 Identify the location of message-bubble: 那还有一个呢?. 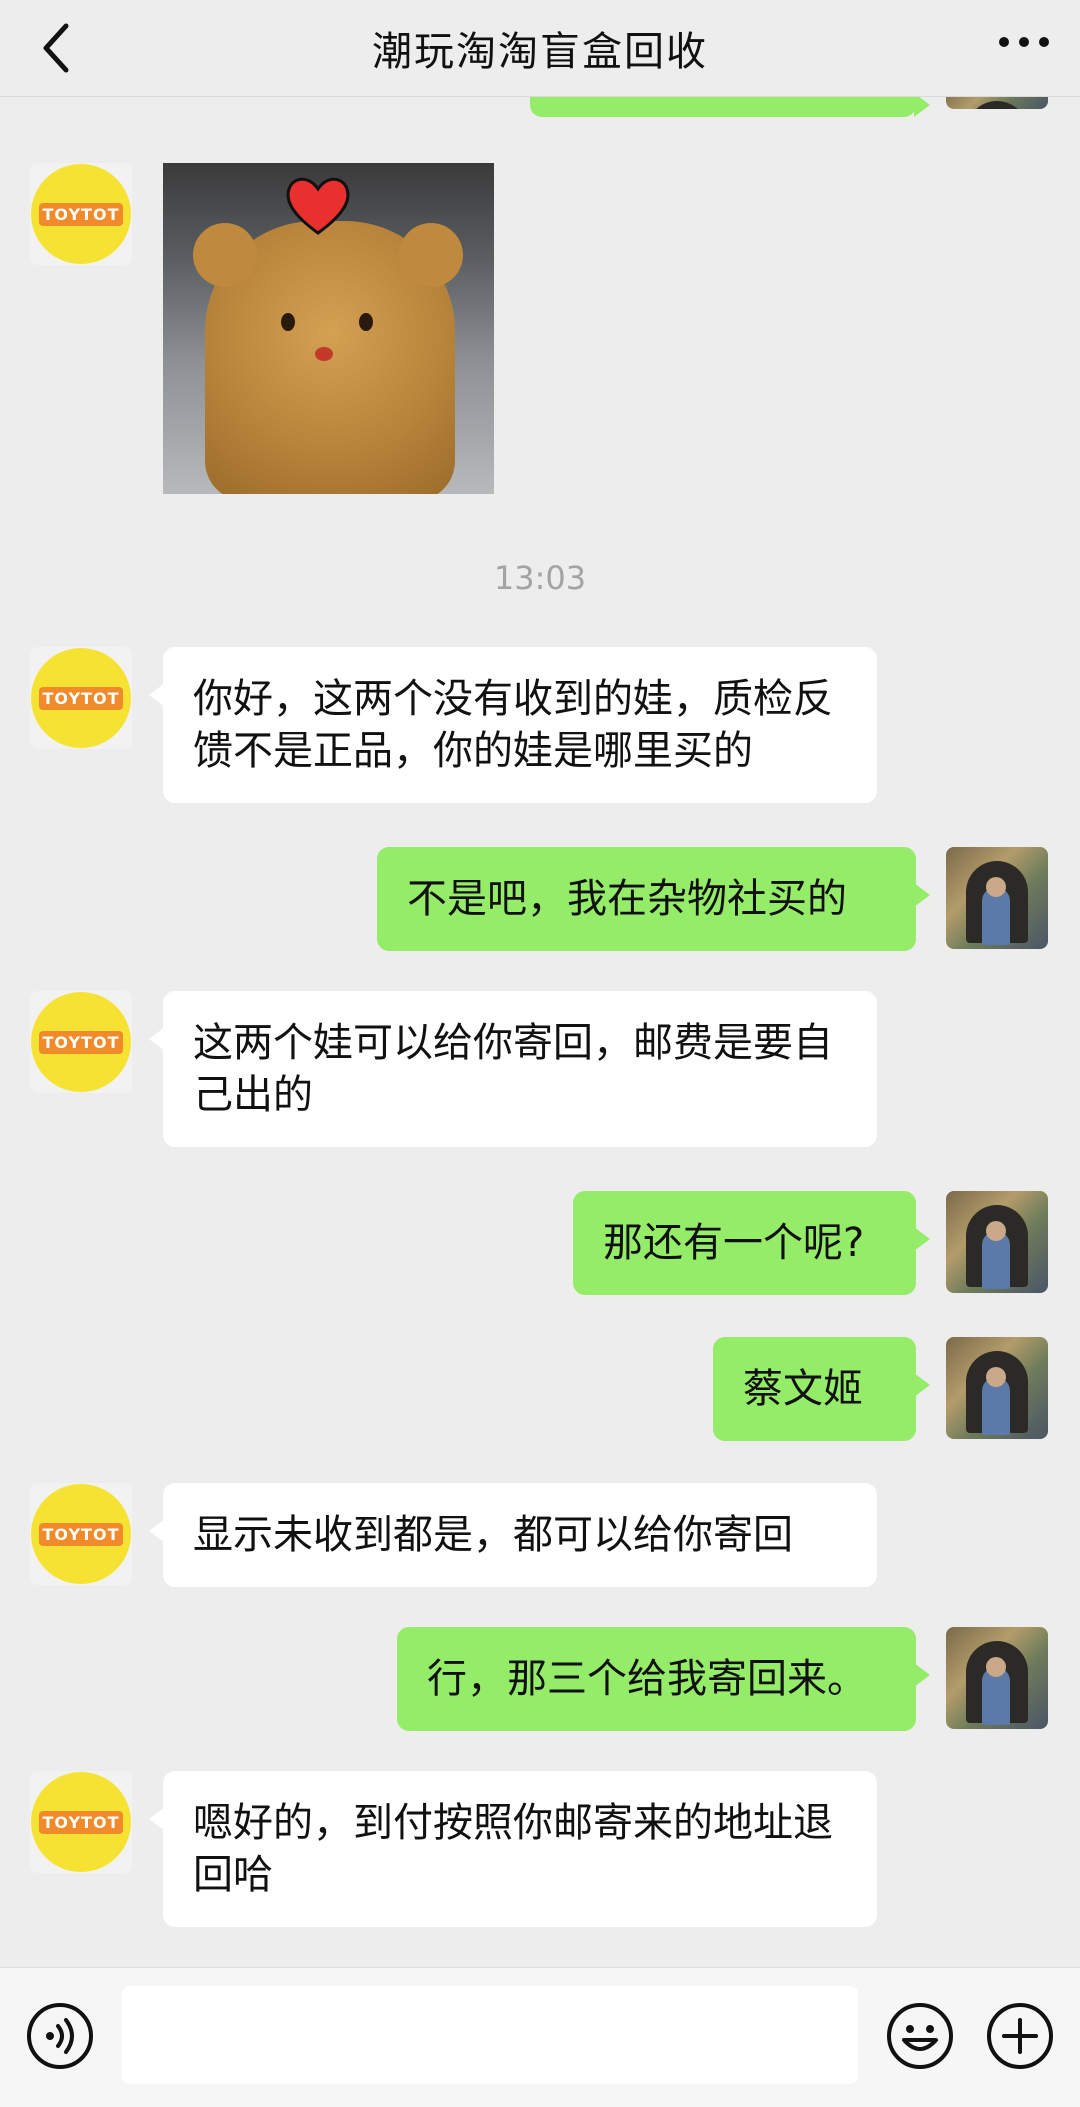
(751, 1243).